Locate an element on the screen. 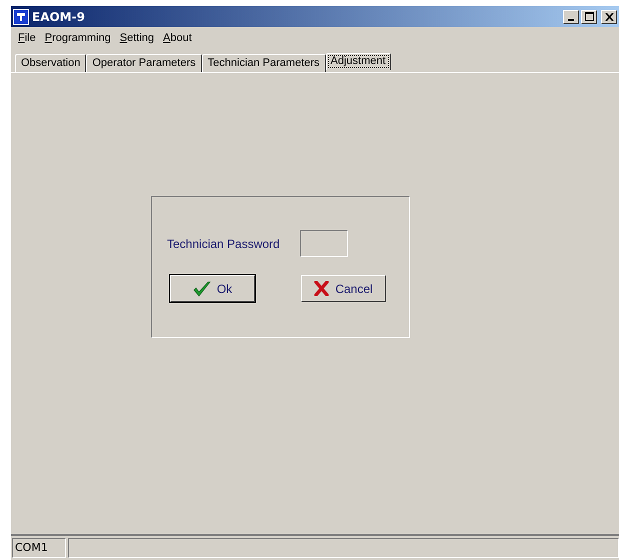 The image size is (619, 560). close-button is located at coordinates (609, 17).